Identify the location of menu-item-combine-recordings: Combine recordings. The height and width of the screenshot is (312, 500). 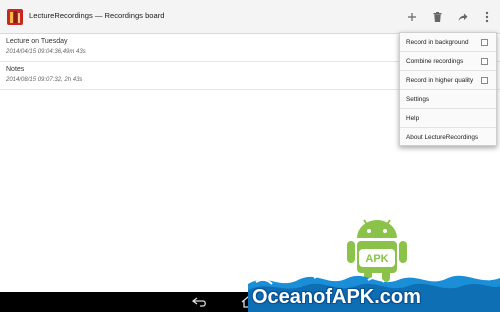
(448, 61).